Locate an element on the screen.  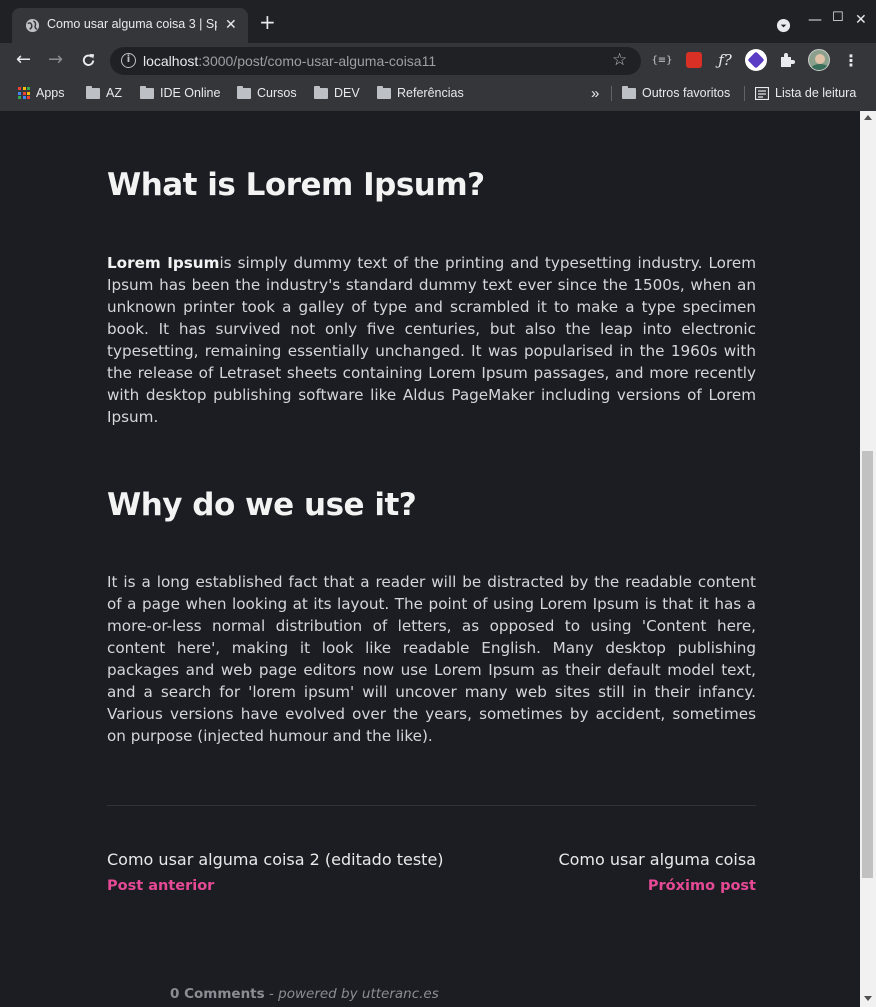
powered-by-link: powered by utteranc.es is located at coordinates (358, 994).